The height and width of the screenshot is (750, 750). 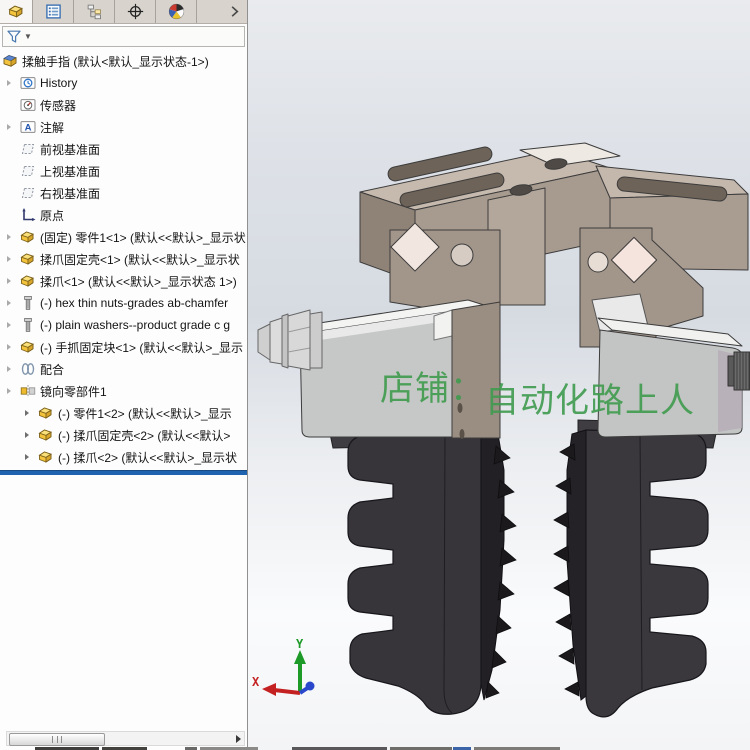 I want to click on rollback-bar, so click(x=123, y=472).